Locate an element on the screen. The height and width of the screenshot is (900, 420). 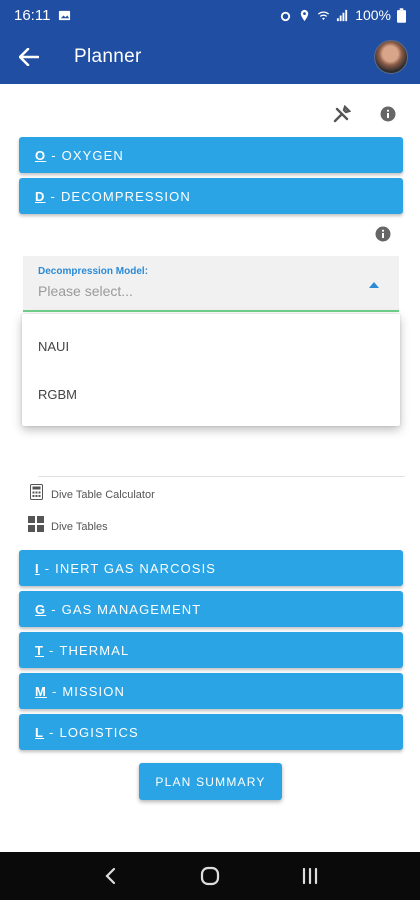
section-label: THERMAL is located at coordinates (94, 650).